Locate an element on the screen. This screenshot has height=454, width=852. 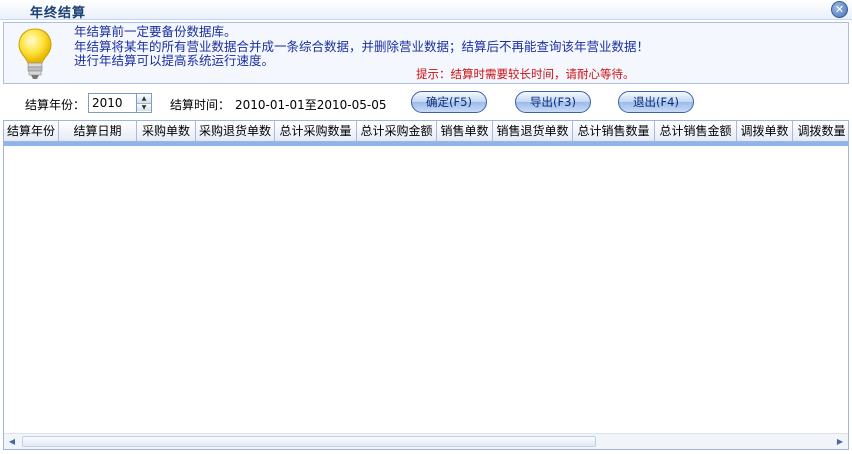
header-divider is located at coordinates (426, 144).